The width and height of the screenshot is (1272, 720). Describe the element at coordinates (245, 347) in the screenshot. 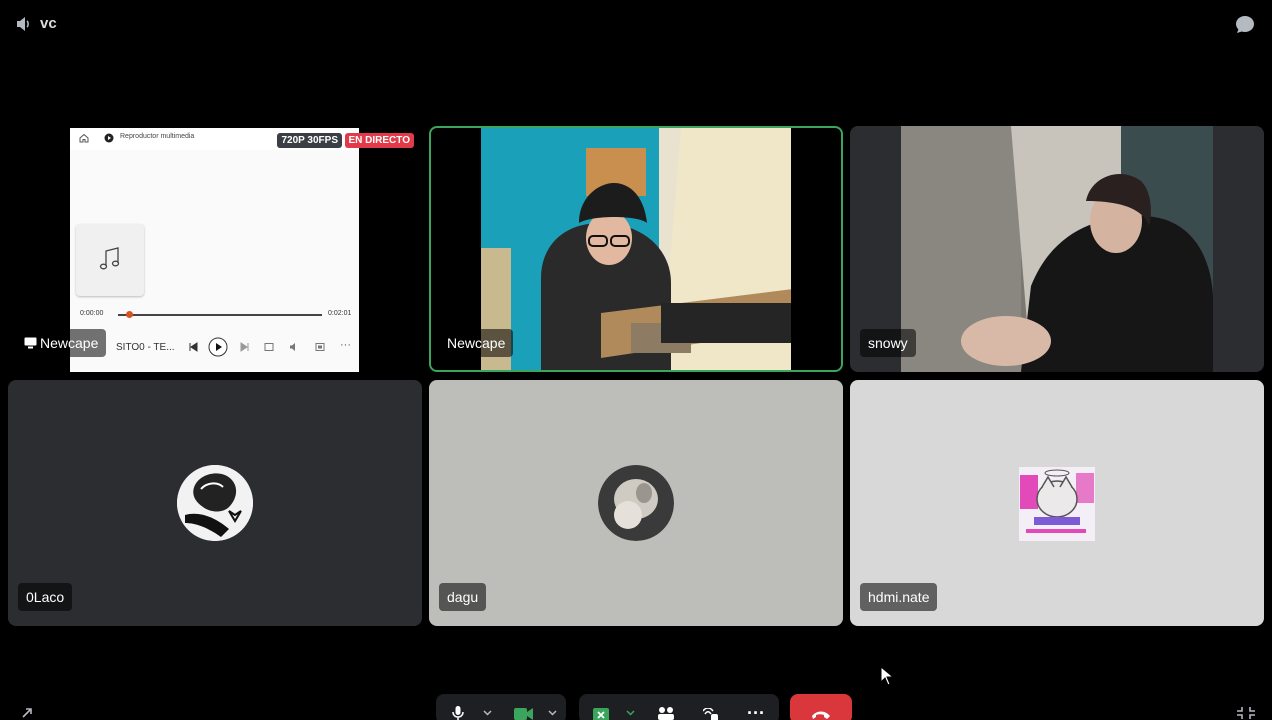

I see `next-icon` at that location.